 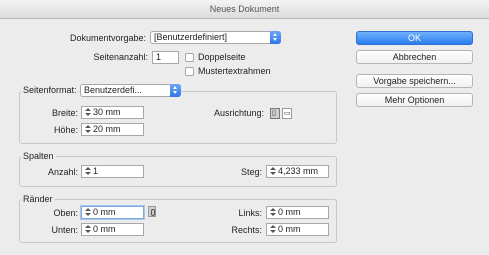 I want to click on pages-label: Seitenanzahl:, so click(x=120, y=57).